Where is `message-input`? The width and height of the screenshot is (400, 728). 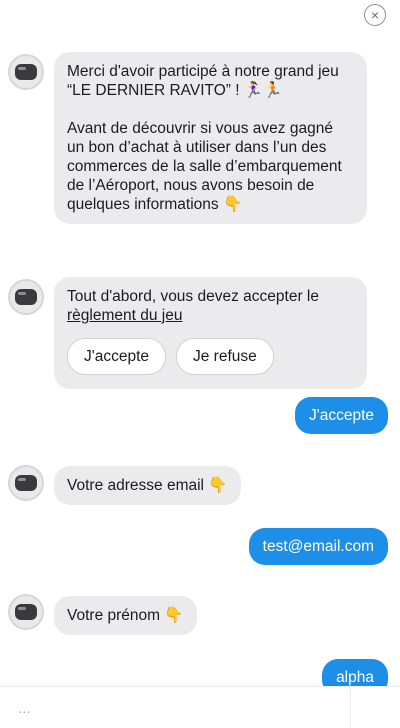
message-input is located at coordinates (176, 708).